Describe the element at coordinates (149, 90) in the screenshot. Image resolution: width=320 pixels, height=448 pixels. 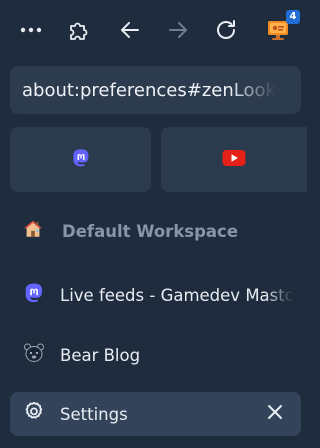
I see `url-input: about:preferences#zenLook` at that location.